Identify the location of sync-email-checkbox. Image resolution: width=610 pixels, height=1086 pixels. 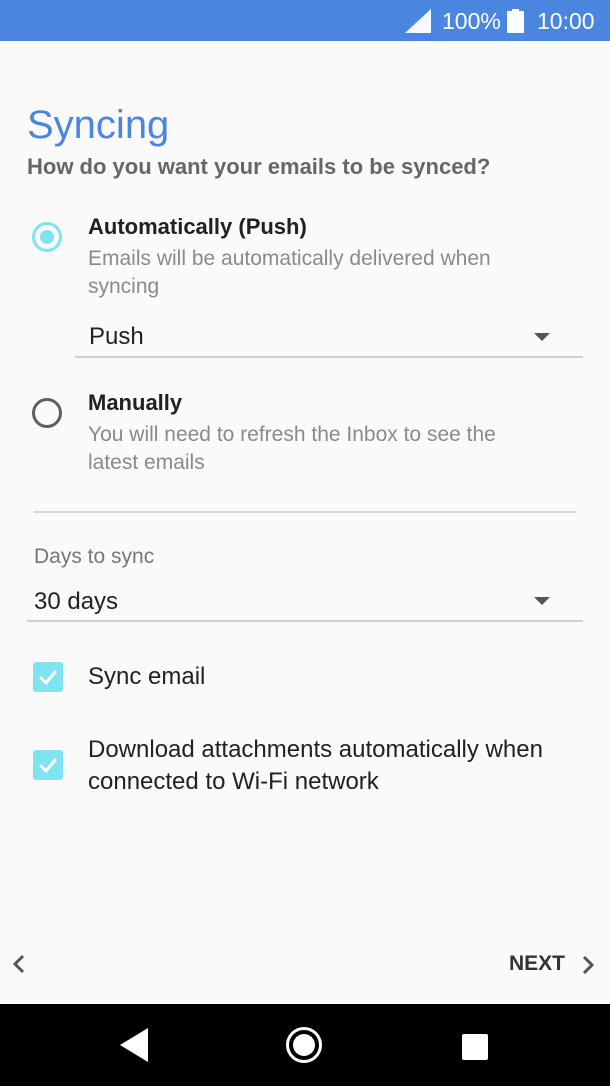
(48, 677).